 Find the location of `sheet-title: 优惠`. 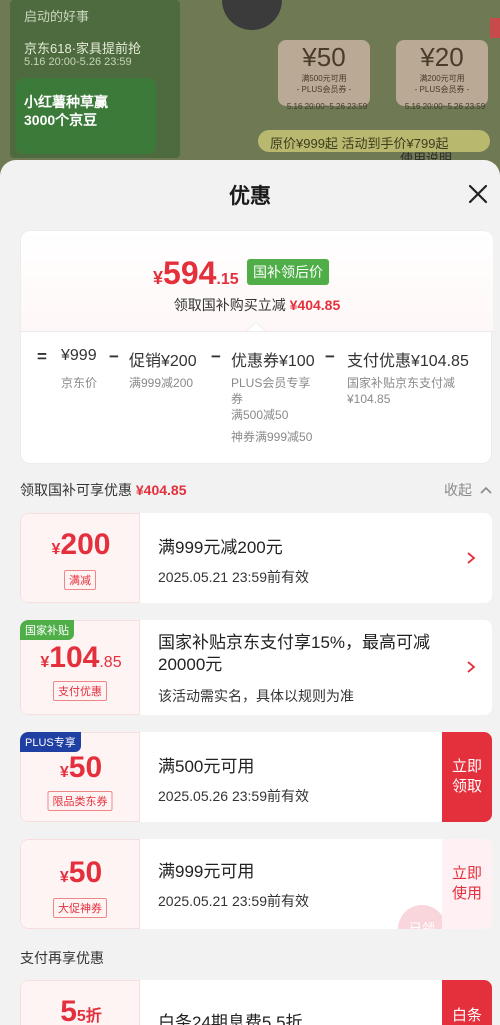

sheet-title: 优惠 is located at coordinates (250, 196).